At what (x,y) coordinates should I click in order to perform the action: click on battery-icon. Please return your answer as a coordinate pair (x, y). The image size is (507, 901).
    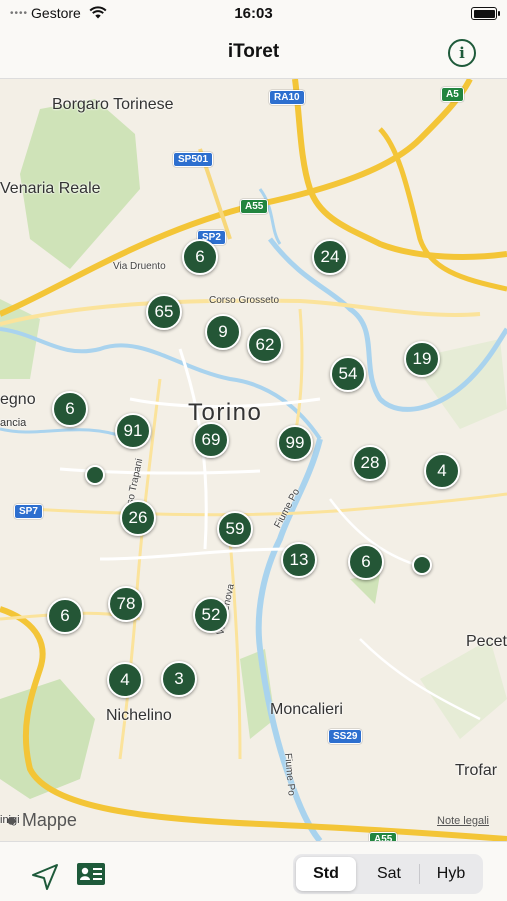
    Looking at the image, I should click on (485, 13).